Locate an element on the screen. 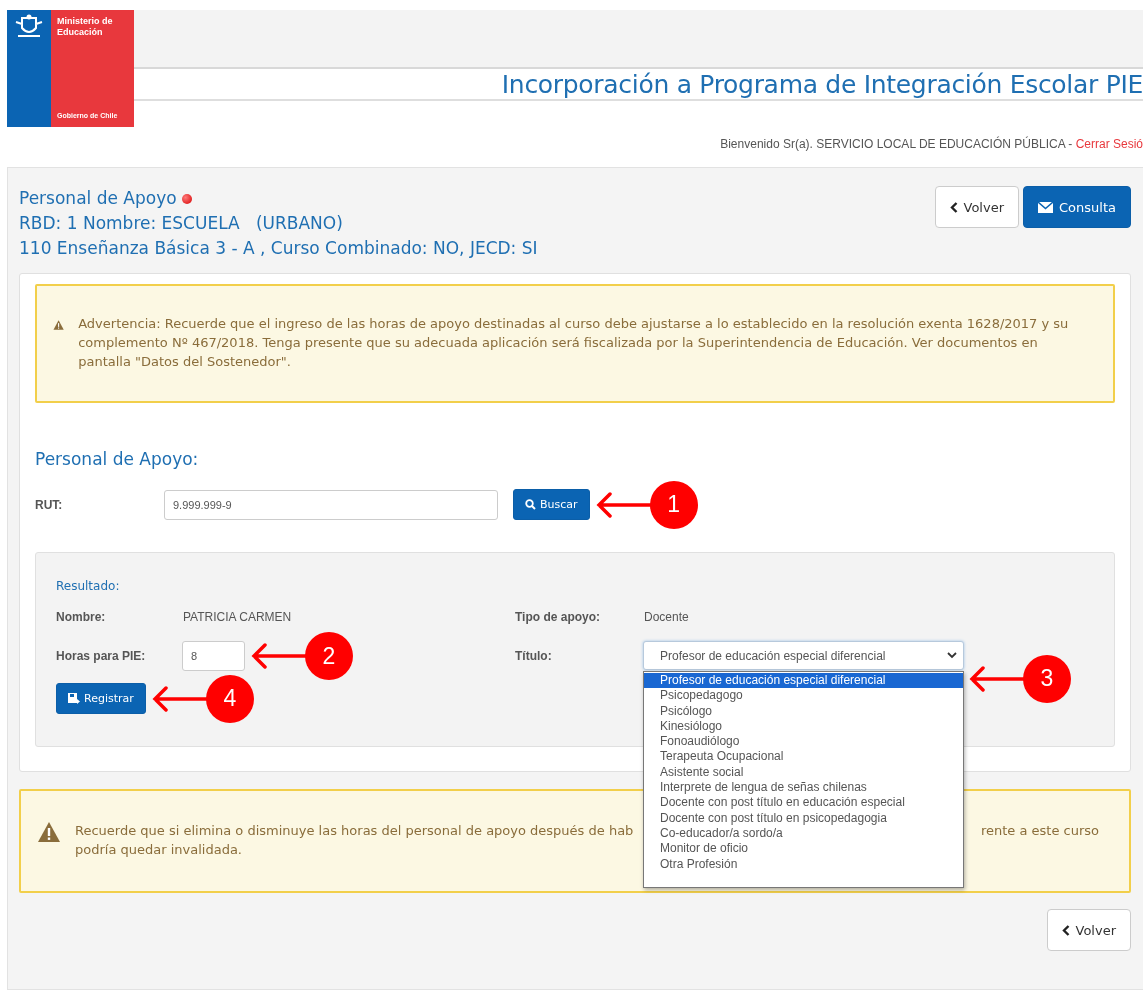  support-type-value: Docente is located at coordinates (666, 617).